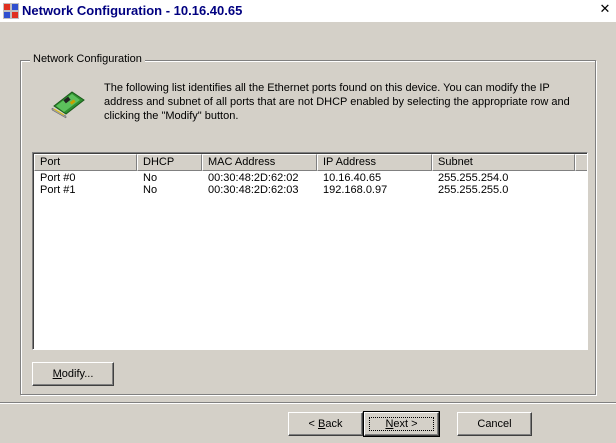 The width and height of the screenshot is (616, 443). I want to click on back-prefix: <, so click(313, 424).